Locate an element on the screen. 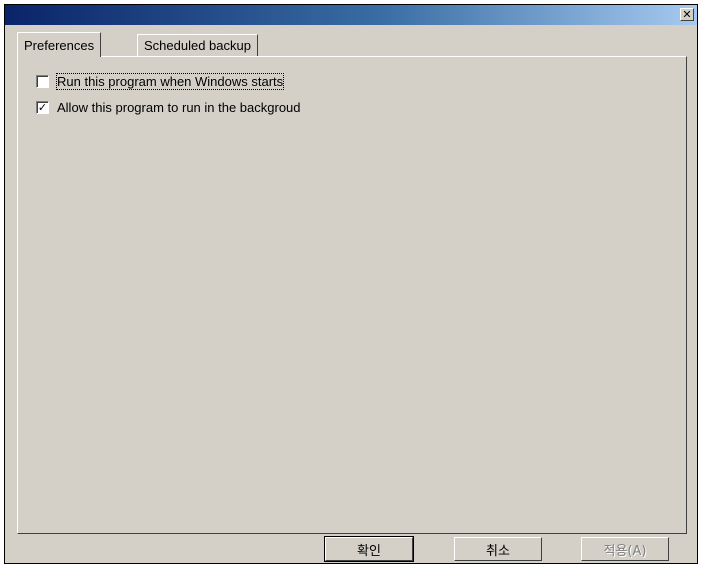  apply-button: 적용(A) is located at coordinates (625, 549).